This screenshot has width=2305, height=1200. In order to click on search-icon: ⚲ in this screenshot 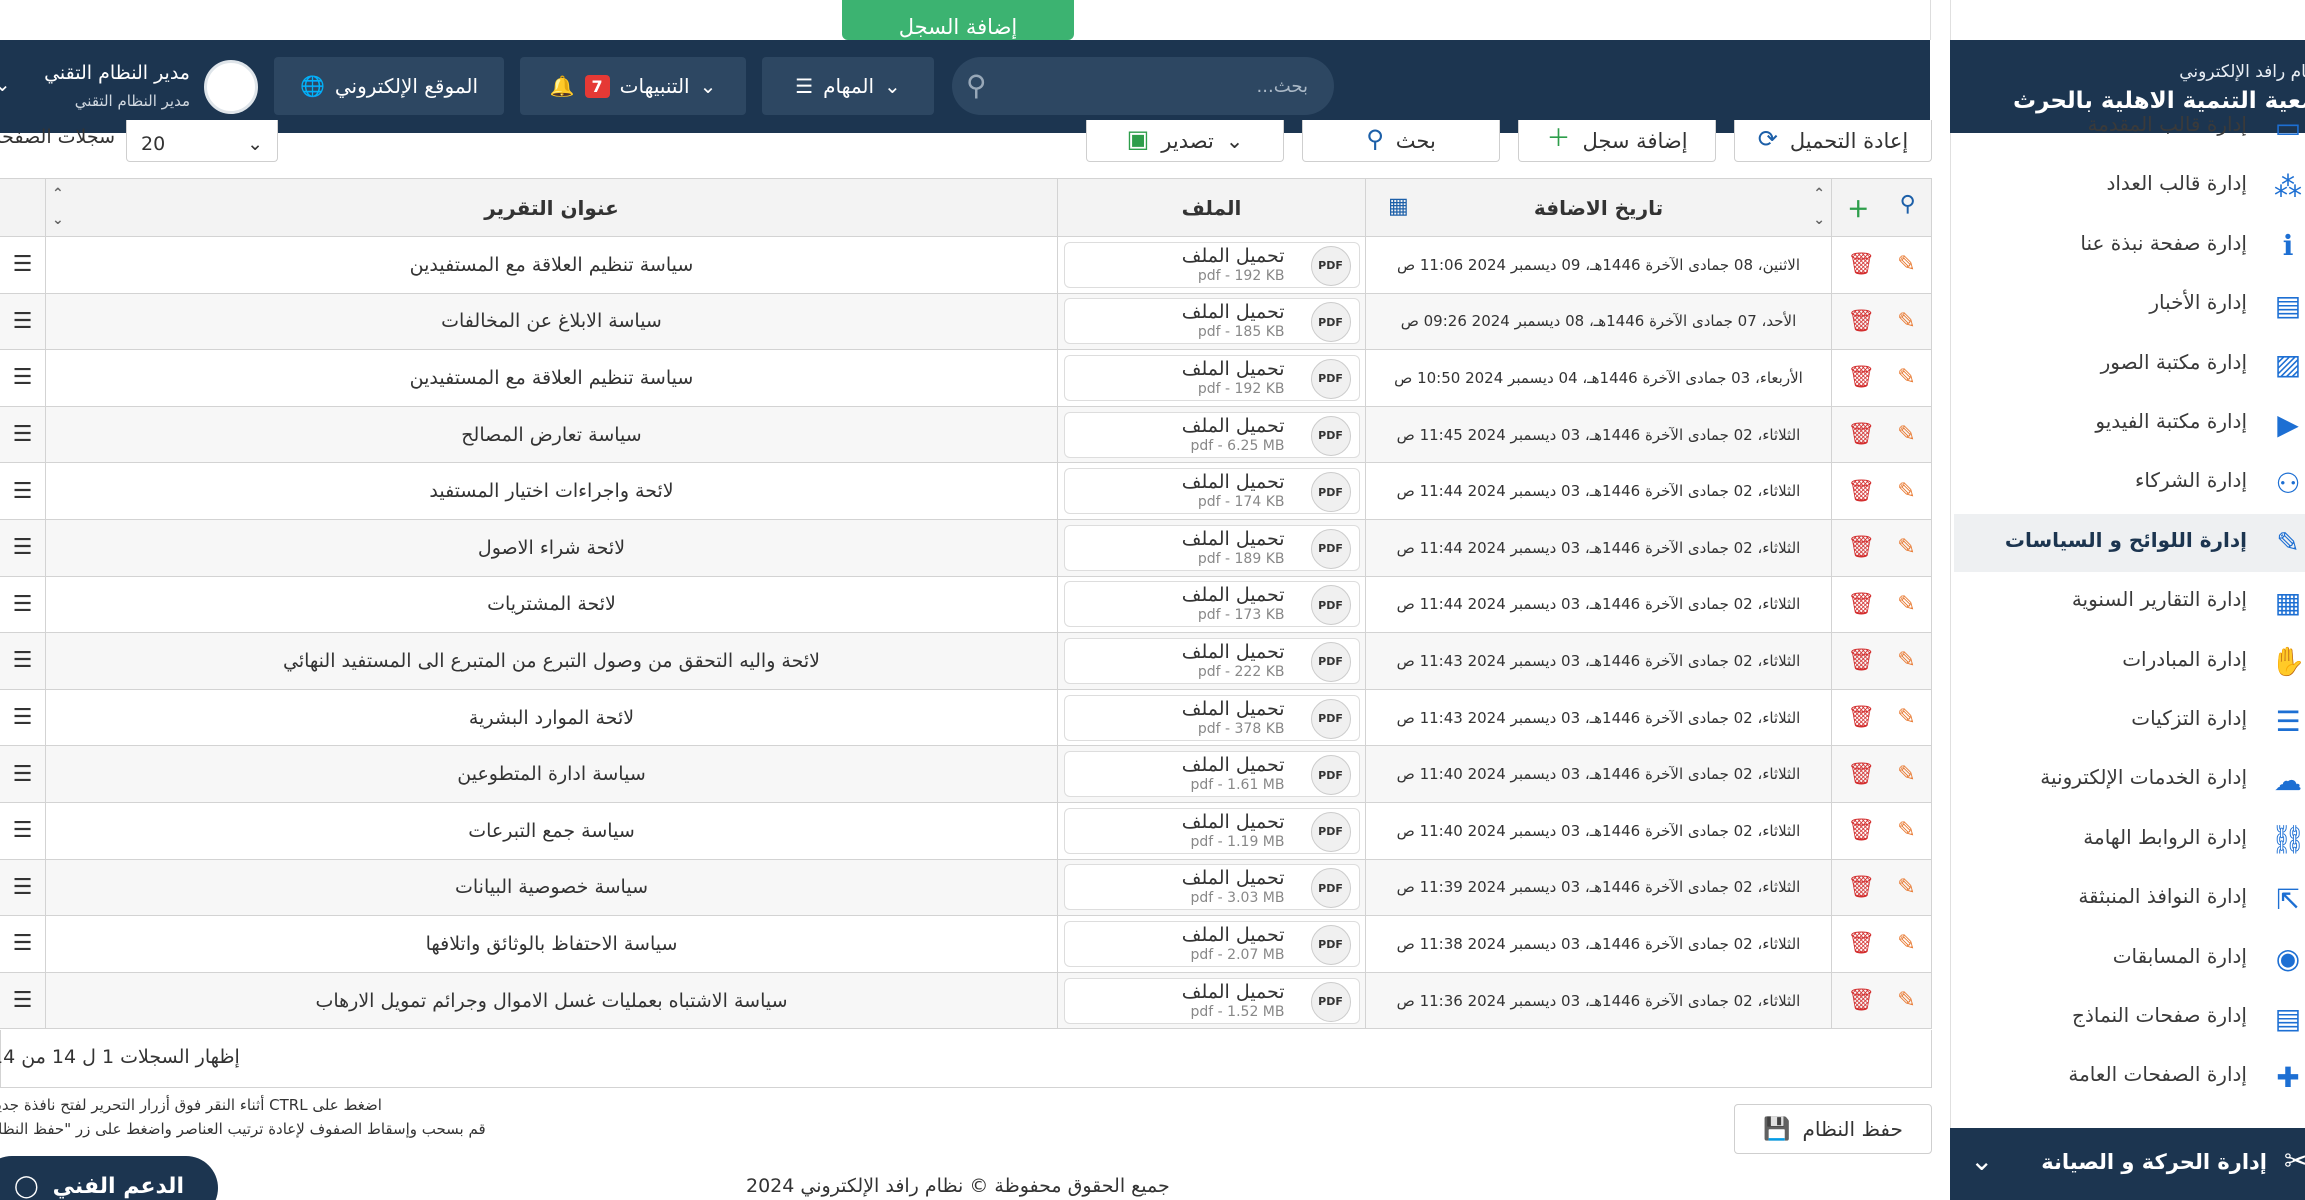, I will do `click(1908, 208)`.